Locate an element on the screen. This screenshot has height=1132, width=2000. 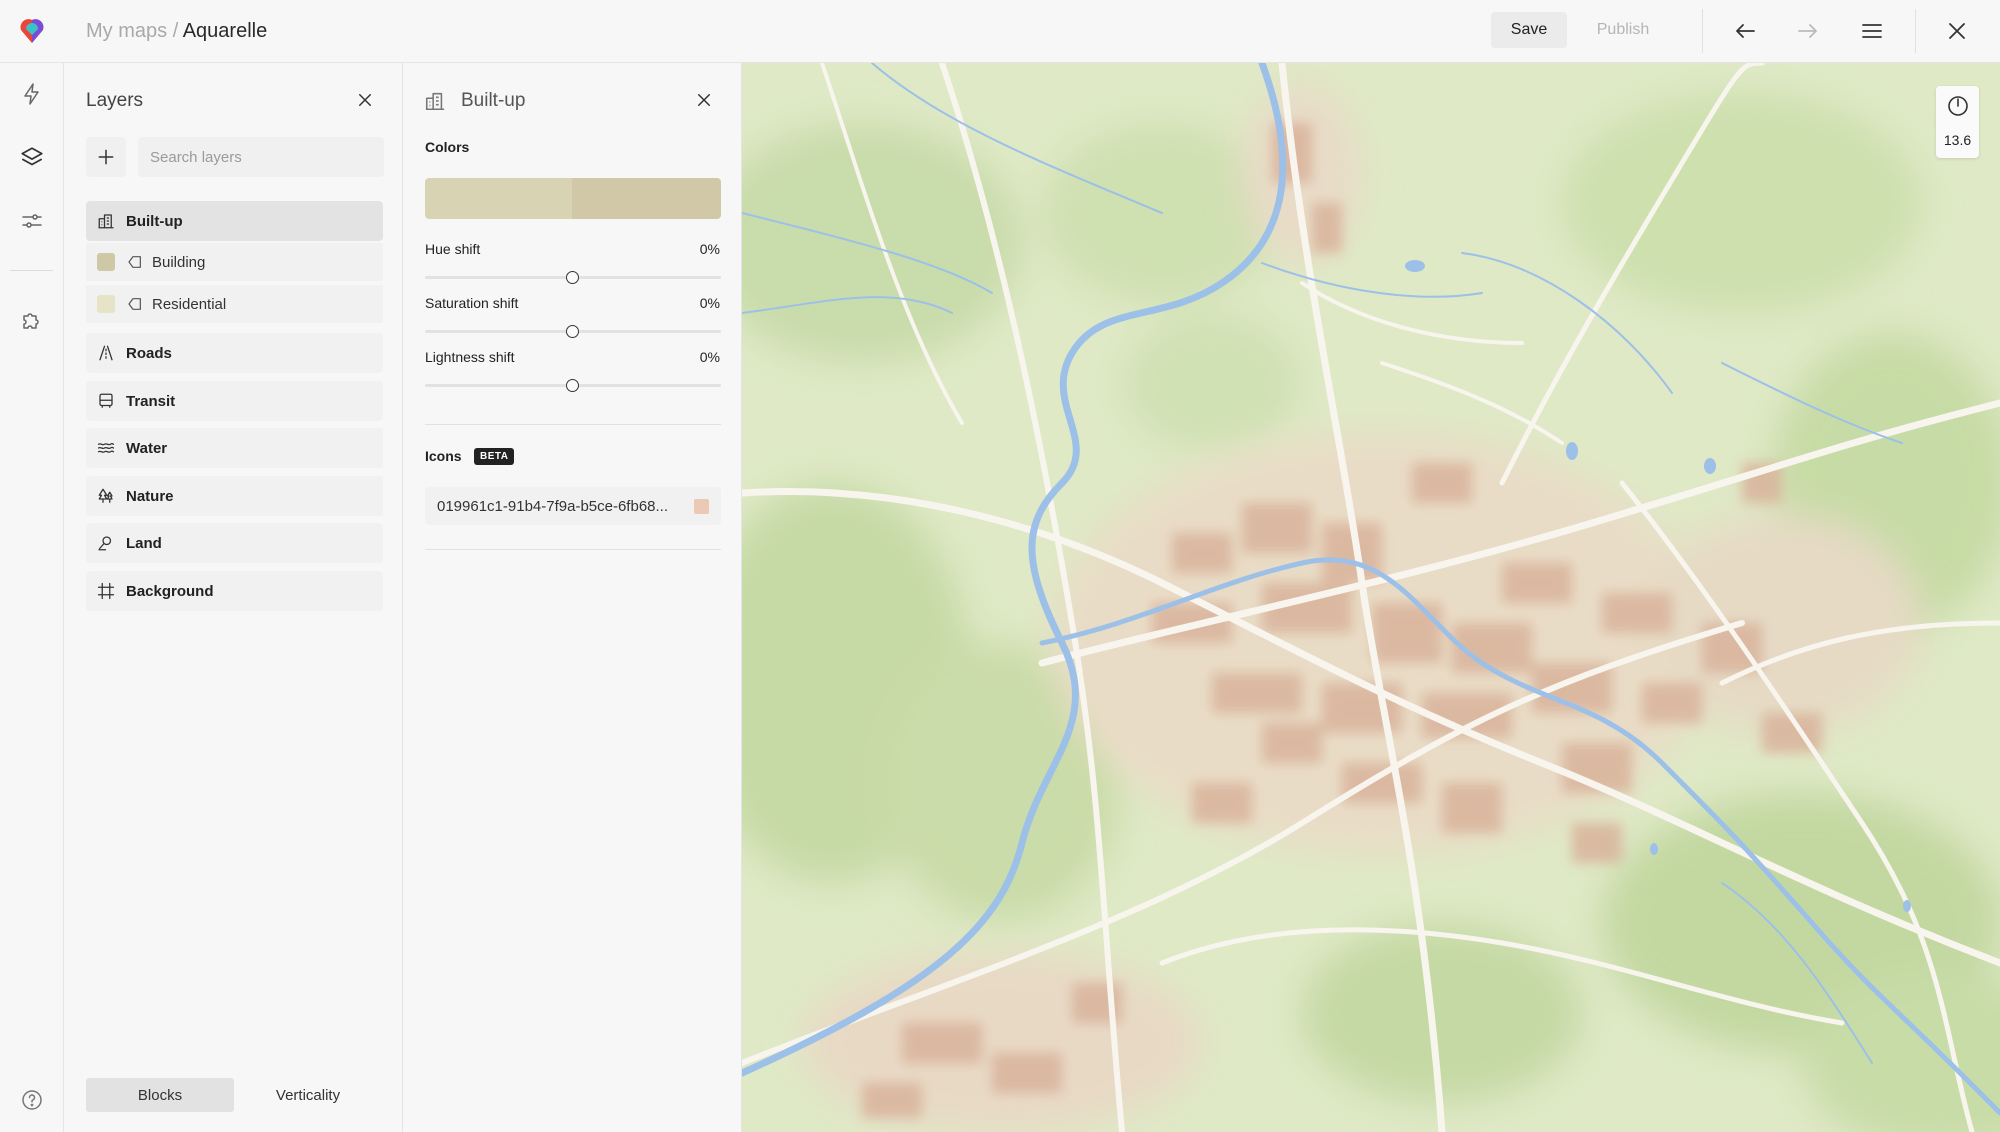
layer-group-label: Roads is located at coordinates (149, 353).